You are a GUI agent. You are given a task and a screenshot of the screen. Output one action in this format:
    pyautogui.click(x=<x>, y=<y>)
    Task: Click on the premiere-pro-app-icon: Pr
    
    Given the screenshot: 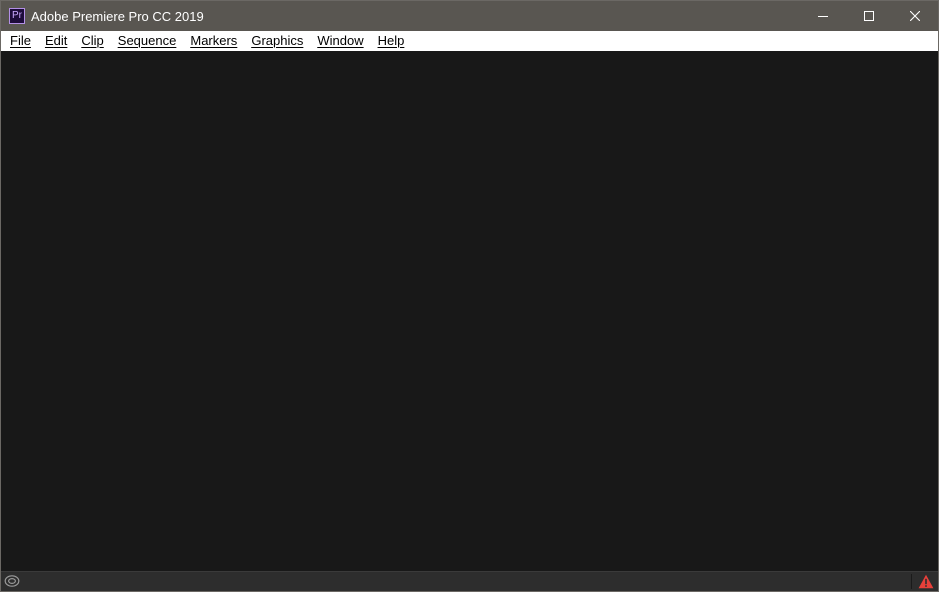 What is the action you would take?
    pyautogui.click(x=17, y=16)
    